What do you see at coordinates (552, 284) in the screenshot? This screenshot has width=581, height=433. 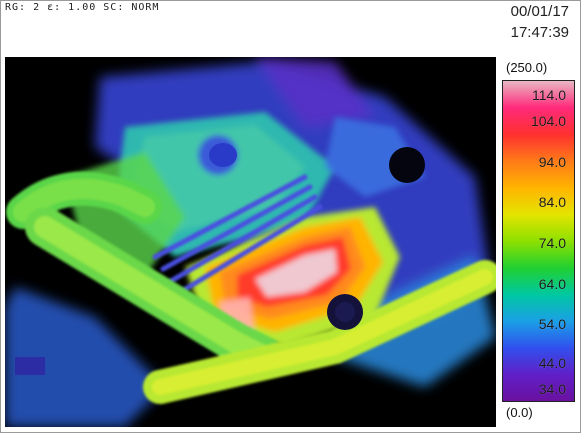 I see `tick-label-64: 64.0` at bounding box center [552, 284].